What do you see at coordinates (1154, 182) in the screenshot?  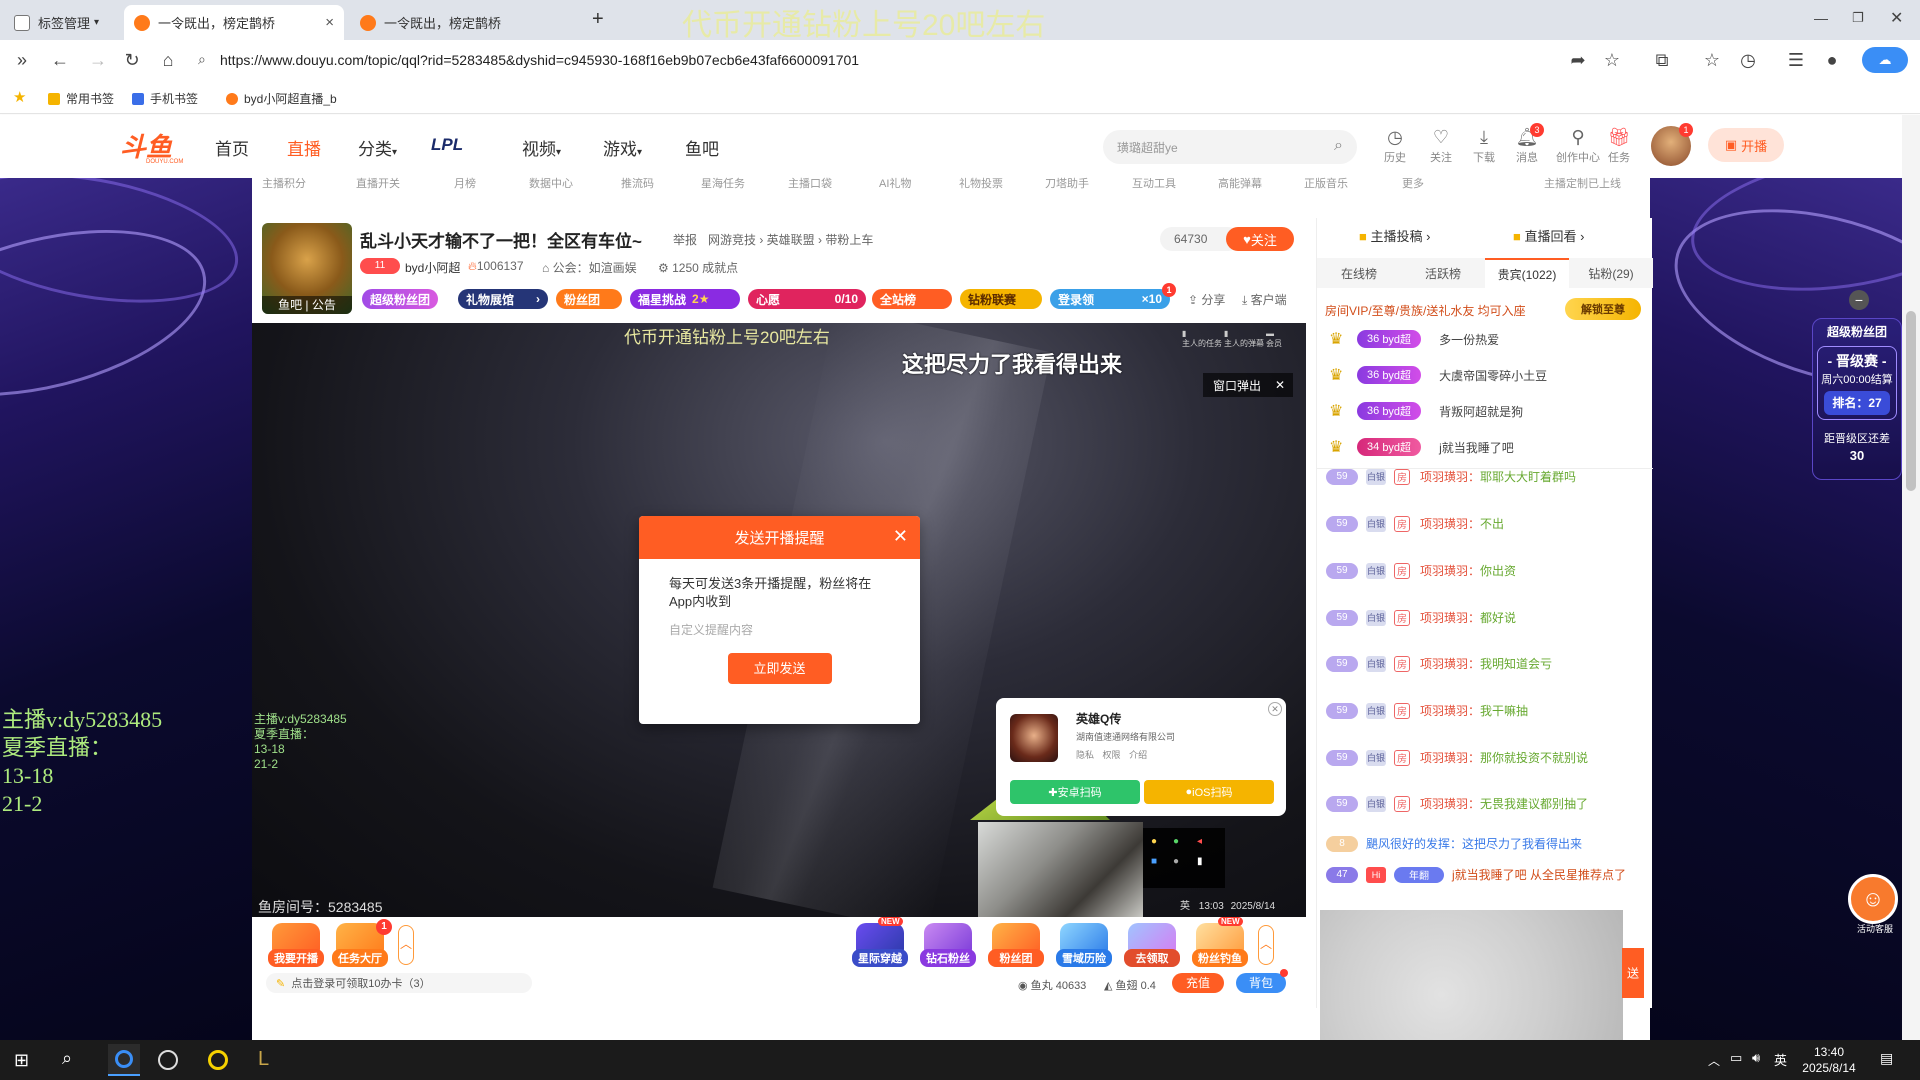 I see `tool-interact: 互动工具` at bounding box center [1154, 182].